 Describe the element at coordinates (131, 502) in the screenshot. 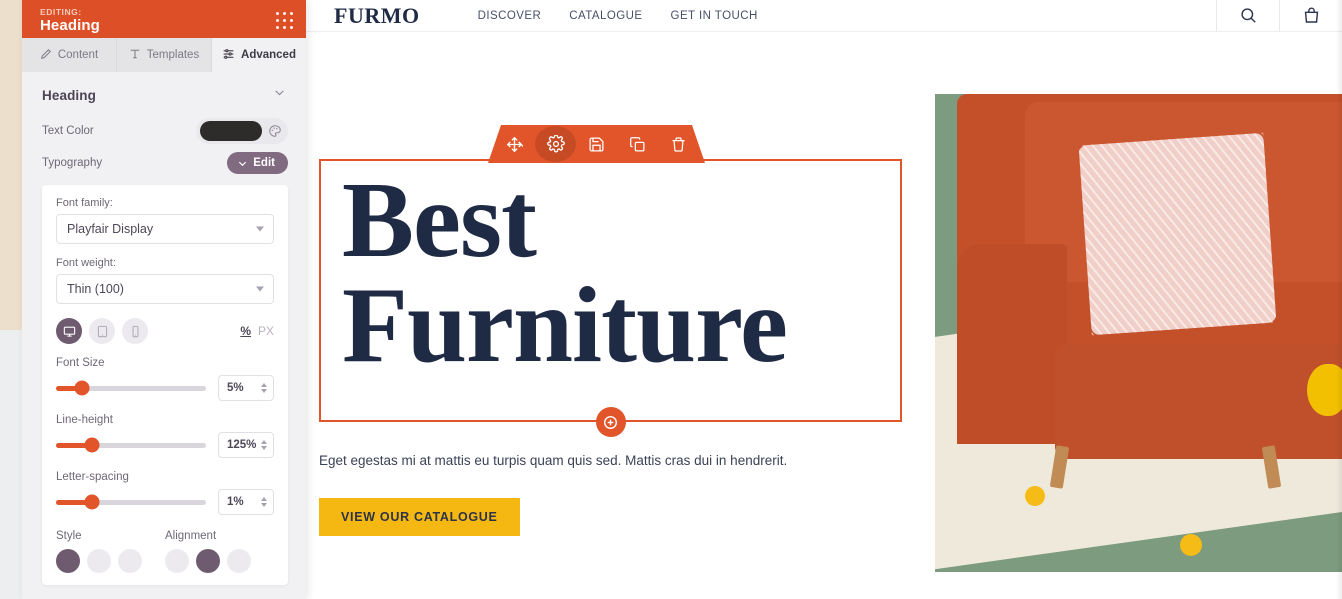

I see `letter-spacing-slider` at that location.